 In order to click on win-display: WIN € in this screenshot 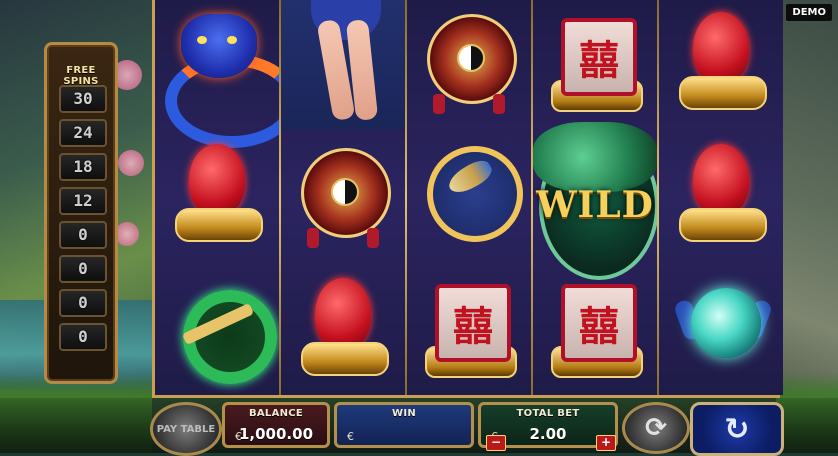, I will do `click(404, 425)`.